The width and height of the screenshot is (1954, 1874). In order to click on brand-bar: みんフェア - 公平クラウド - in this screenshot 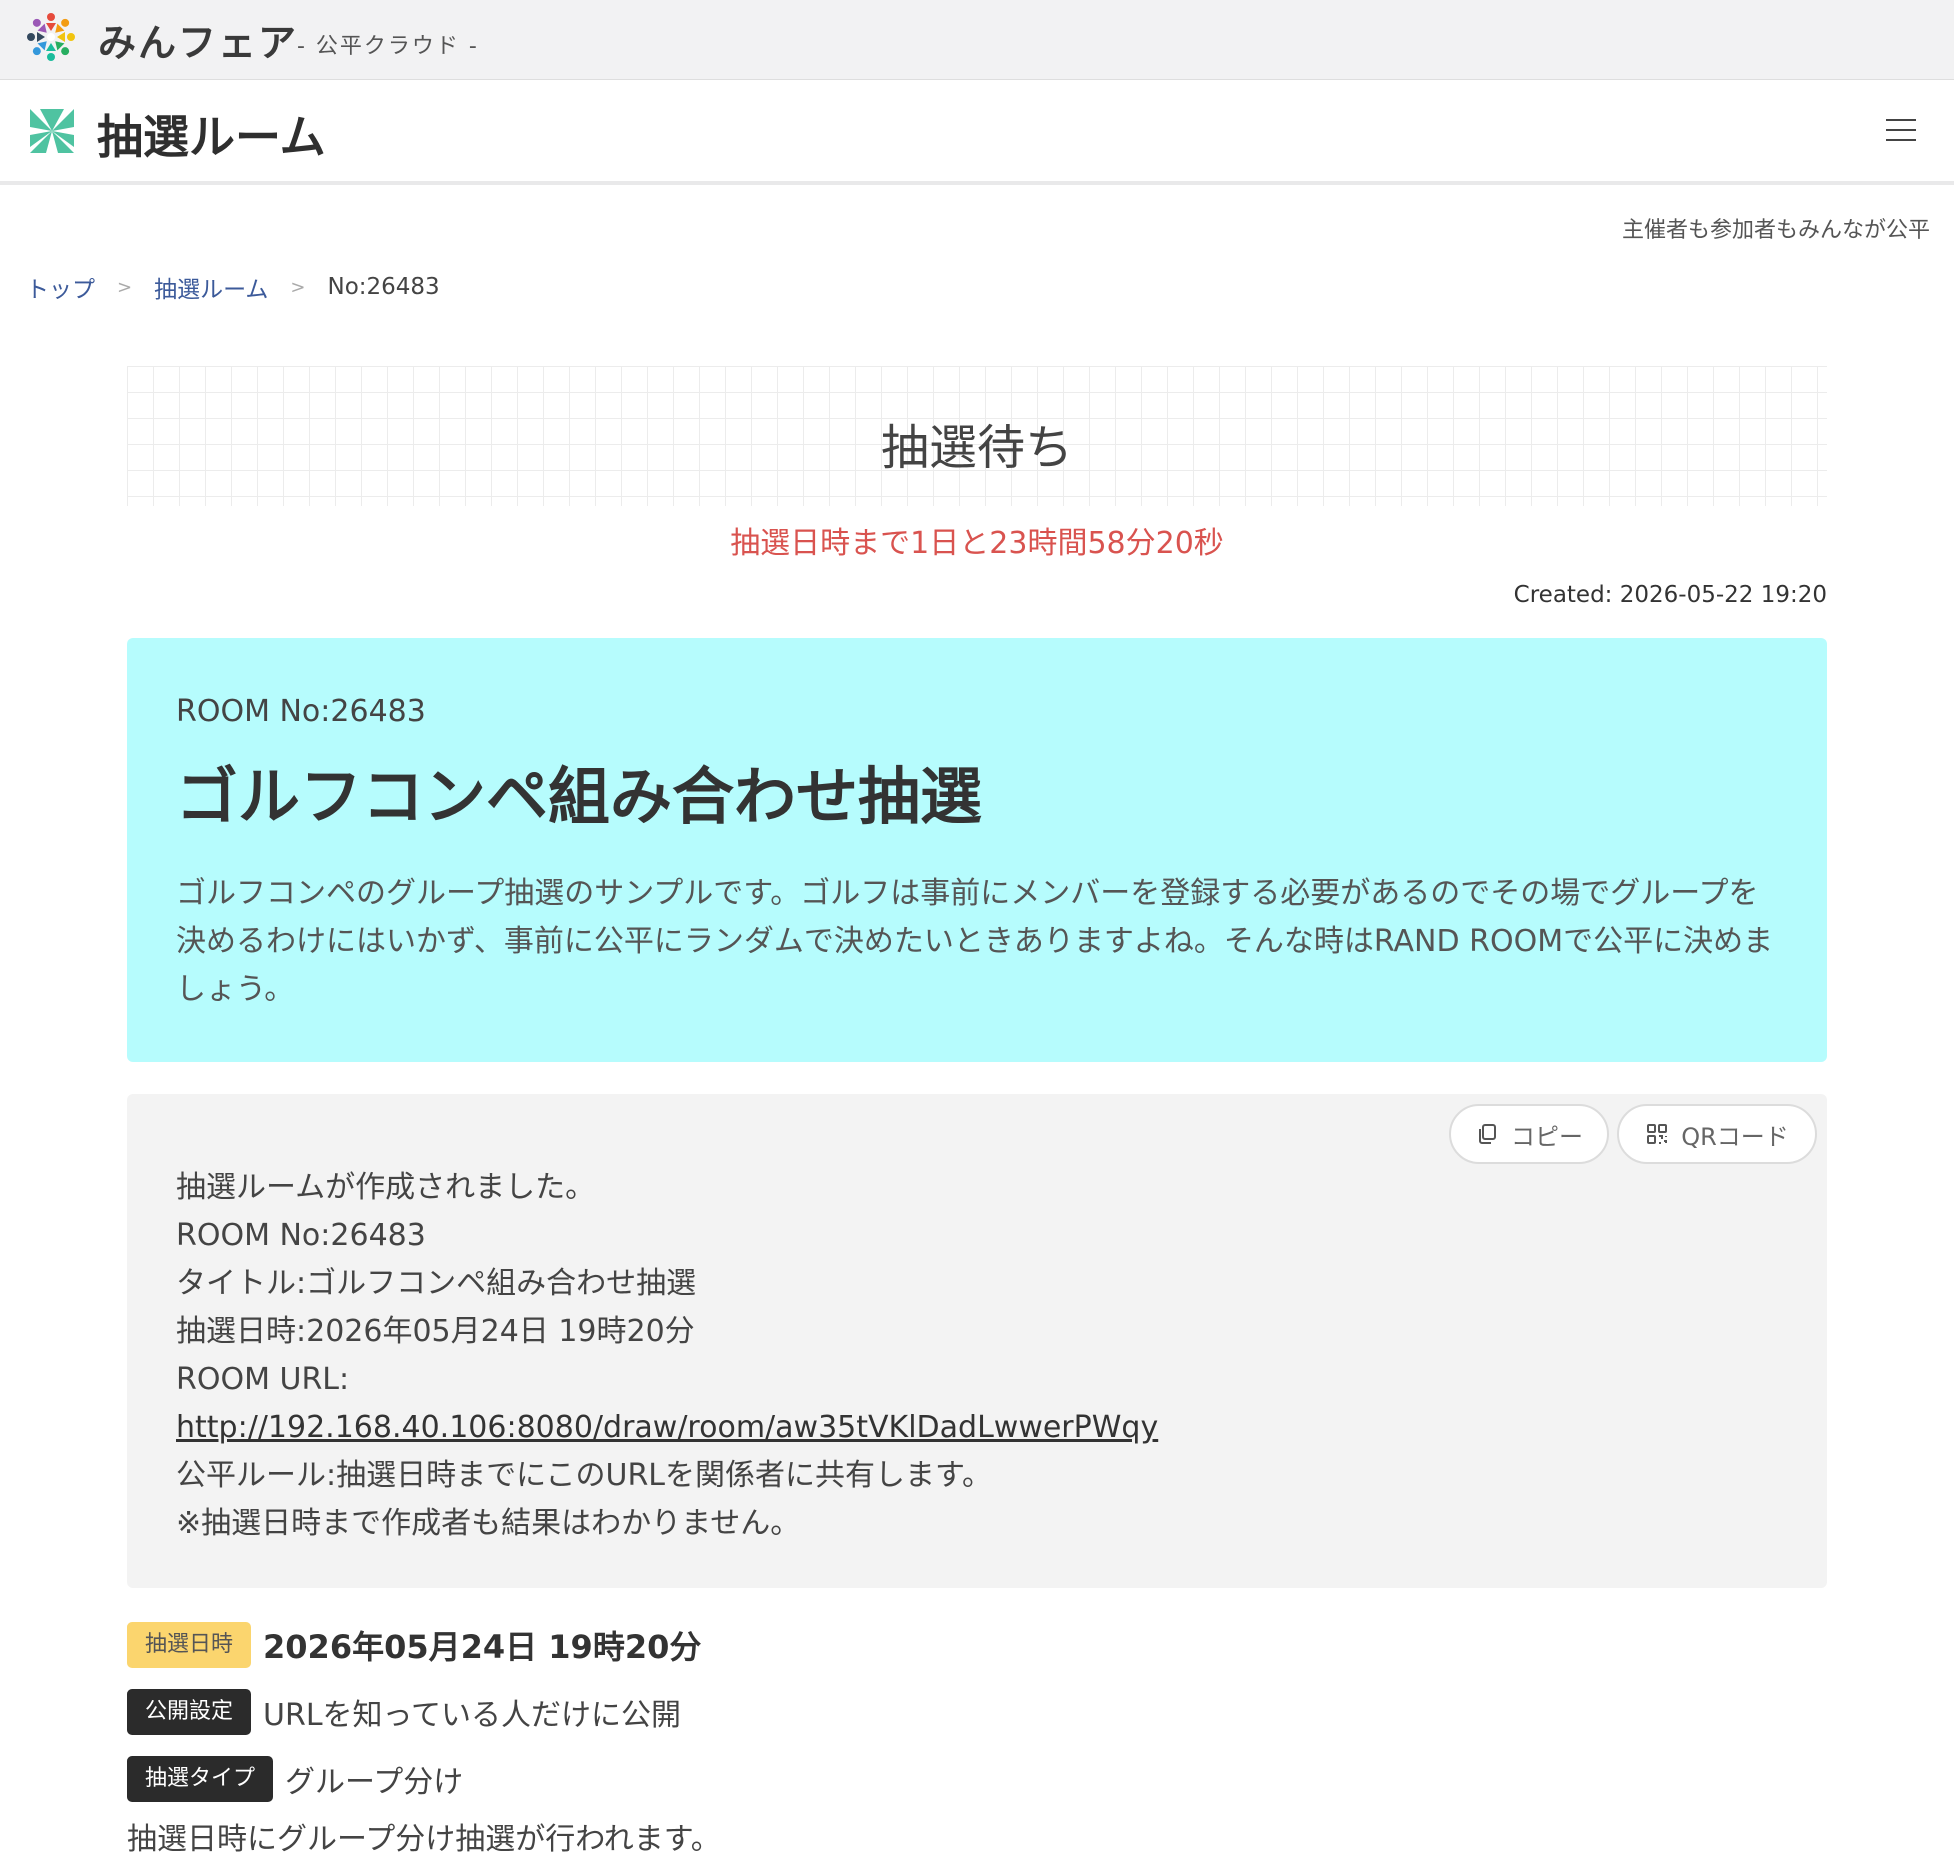, I will do `click(977, 40)`.